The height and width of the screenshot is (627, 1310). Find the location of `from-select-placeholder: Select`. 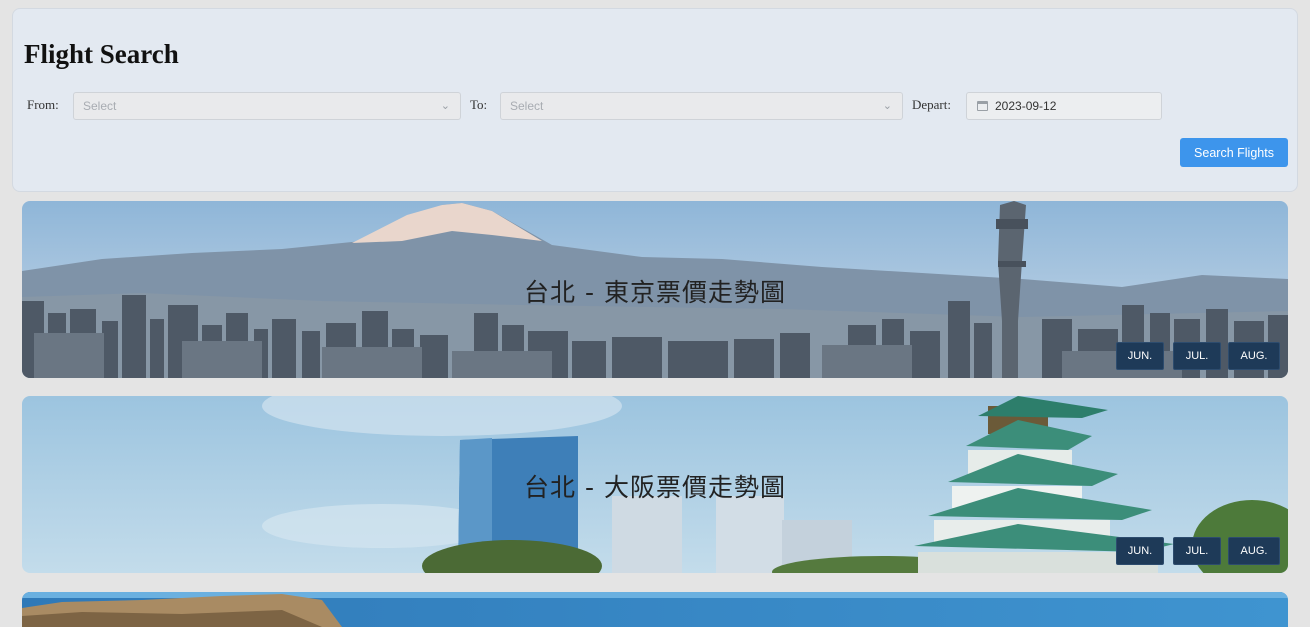

from-select-placeholder: Select is located at coordinates (100, 106).